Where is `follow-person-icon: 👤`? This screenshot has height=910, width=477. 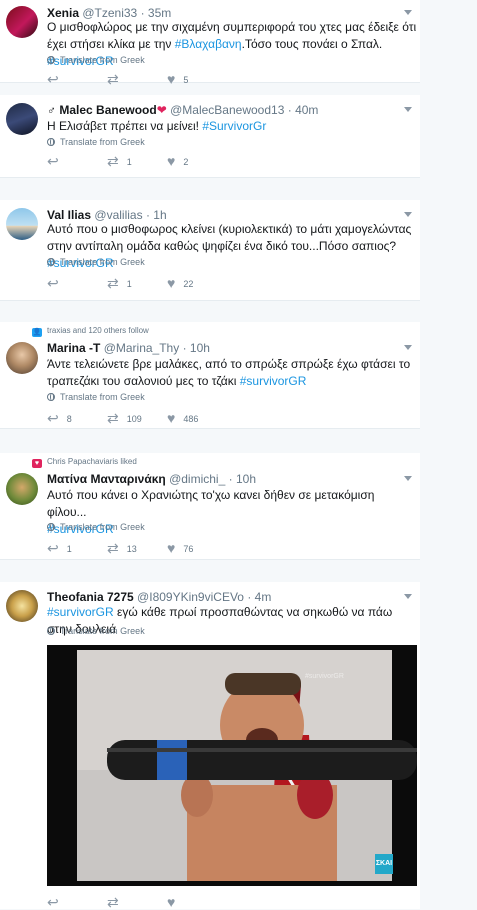 follow-person-icon: 👤 is located at coordinates (37, 332).